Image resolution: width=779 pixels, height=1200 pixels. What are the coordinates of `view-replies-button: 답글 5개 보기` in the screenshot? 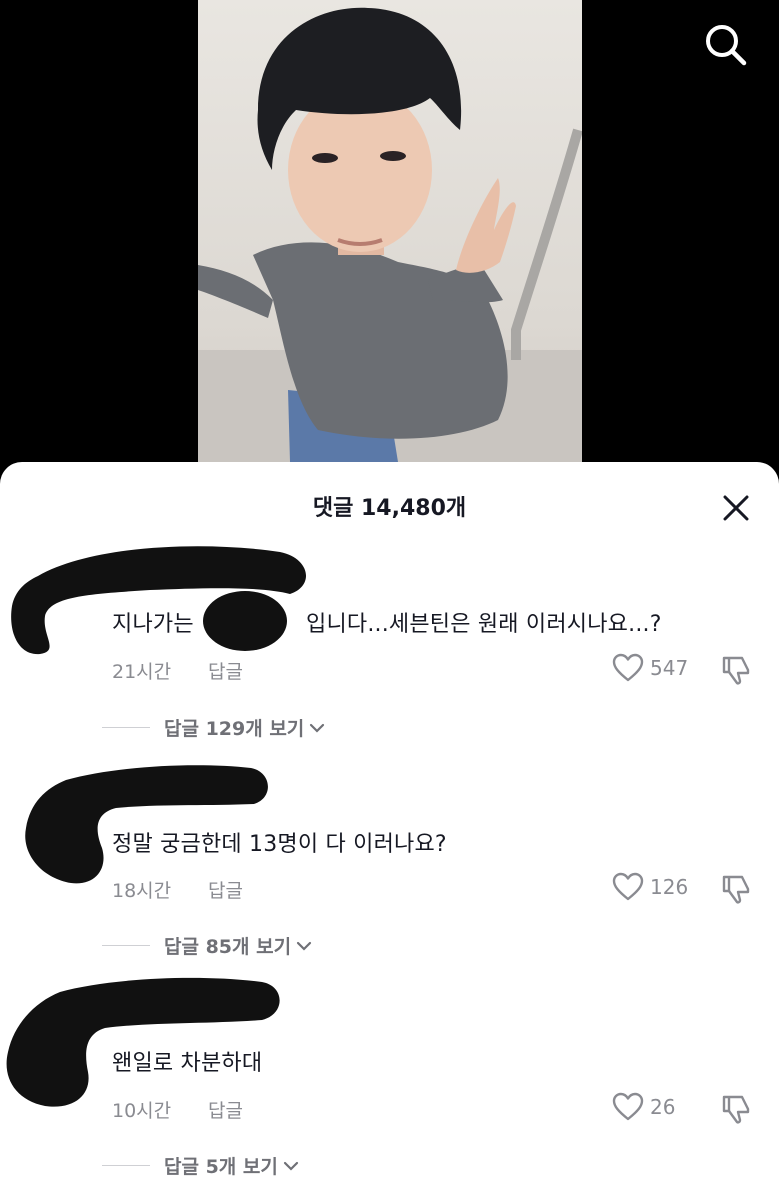 It's located at (201, 1165).